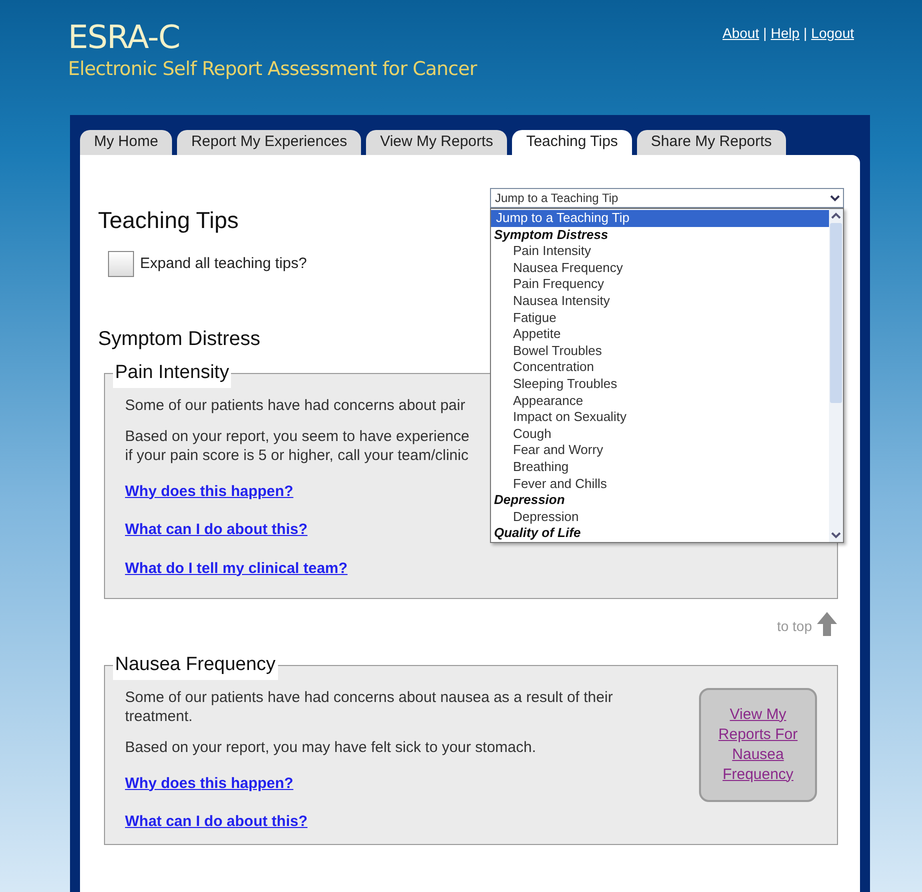 Image resolution: width=922 pixels, height=892 pixels. Describe the element at coordinates (660, 434) in the screenshot. I see `dropdown-option: Cough` at that location.